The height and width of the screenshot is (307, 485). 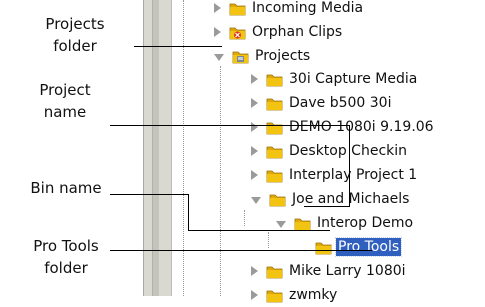 I want to click on tree-guide-projects, so click(x=220, y=181).